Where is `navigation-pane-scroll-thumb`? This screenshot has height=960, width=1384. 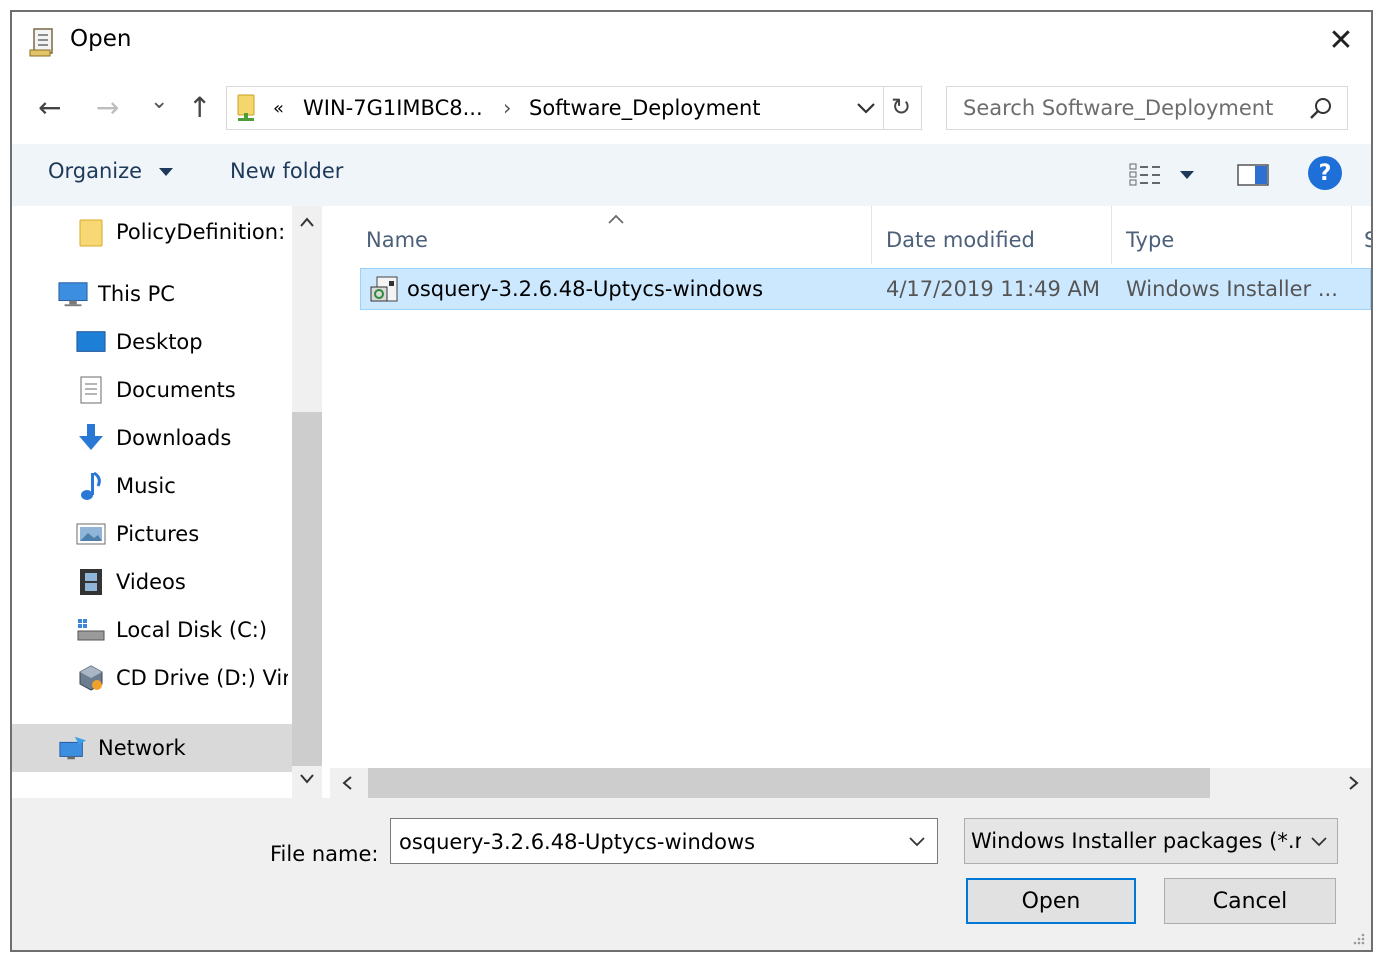
navigation-pane-scroll-thumb is located at coordinates (307, 589).